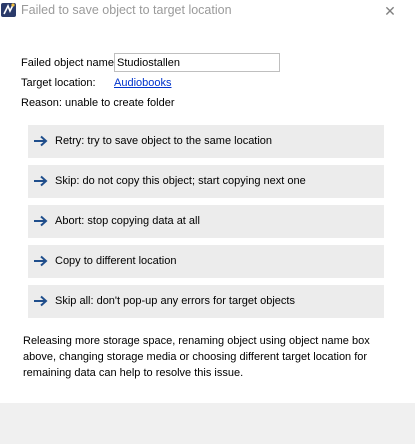 The image size is (415, 444). I want to click on target-location-label: Target location:, so click(58, 83).